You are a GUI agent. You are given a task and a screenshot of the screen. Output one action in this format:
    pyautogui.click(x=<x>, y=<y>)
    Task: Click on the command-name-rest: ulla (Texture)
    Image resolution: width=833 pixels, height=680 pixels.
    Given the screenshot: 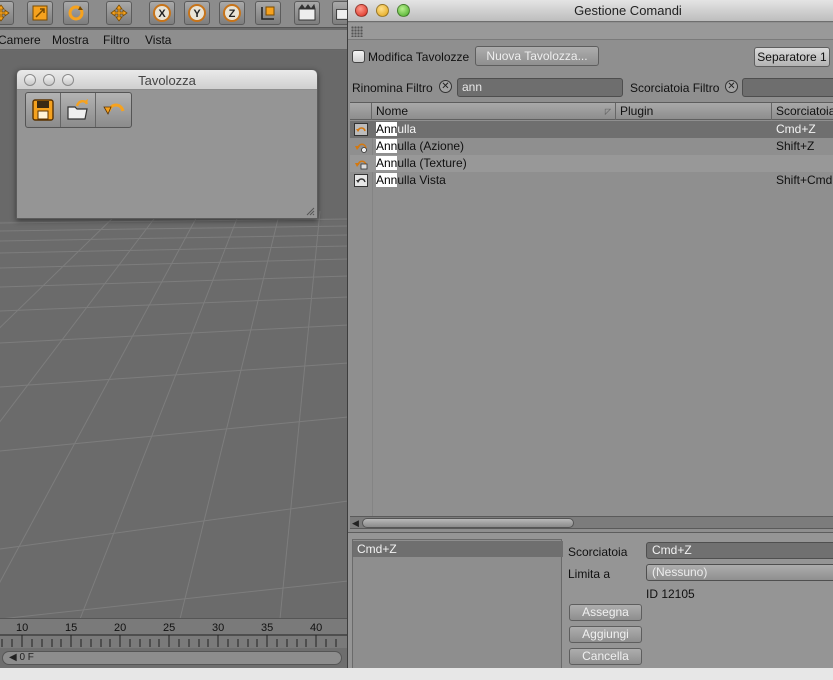 What is the action you would take?
    pyautogui.click(x=432, y=163)
    